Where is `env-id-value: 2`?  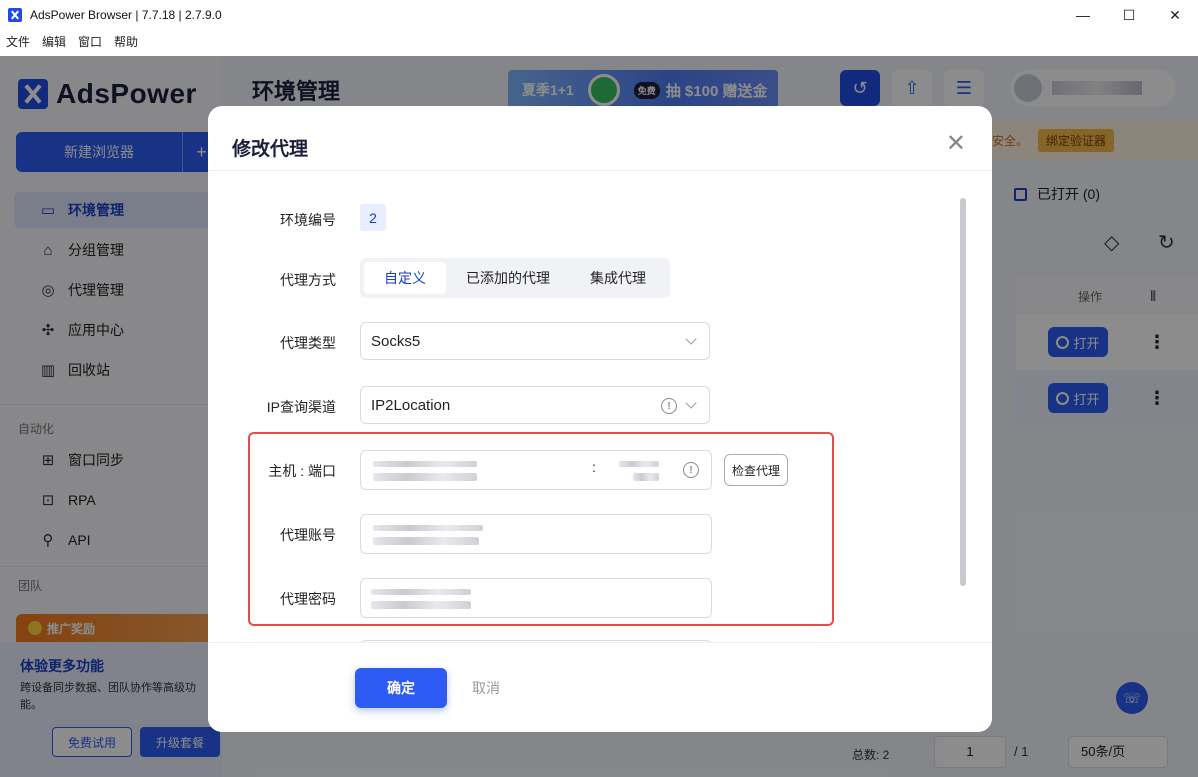 env-id-value: 2 is located at coordinates (373, 217).